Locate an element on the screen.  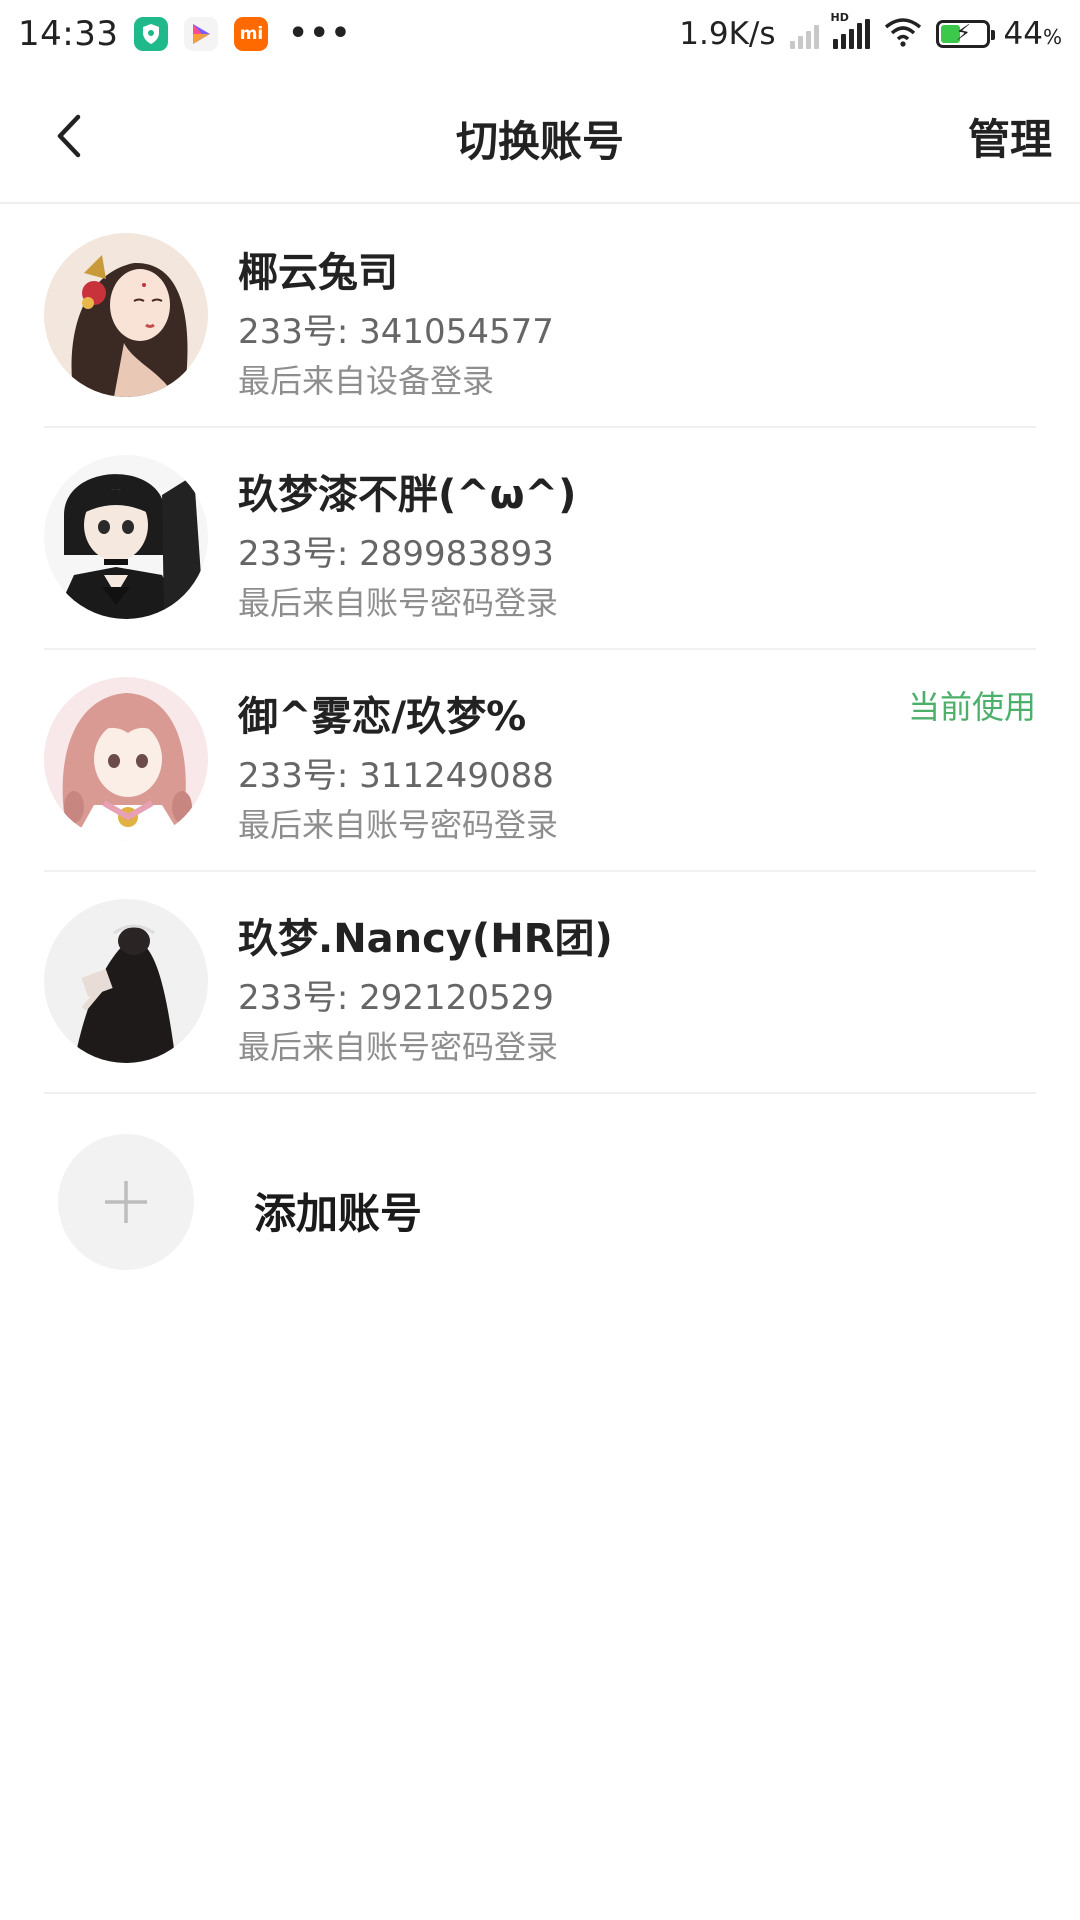
status-bar-right: 1.9K/s HD ⚡ 44% is located at coordinates (870, 31).